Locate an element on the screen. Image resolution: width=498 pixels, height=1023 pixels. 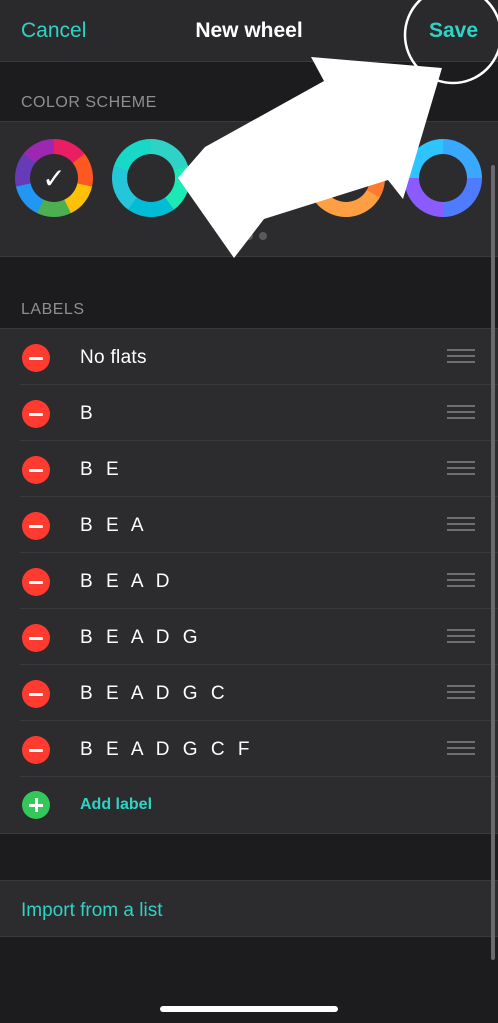
scrollbar is located at coordinates (493, 562).